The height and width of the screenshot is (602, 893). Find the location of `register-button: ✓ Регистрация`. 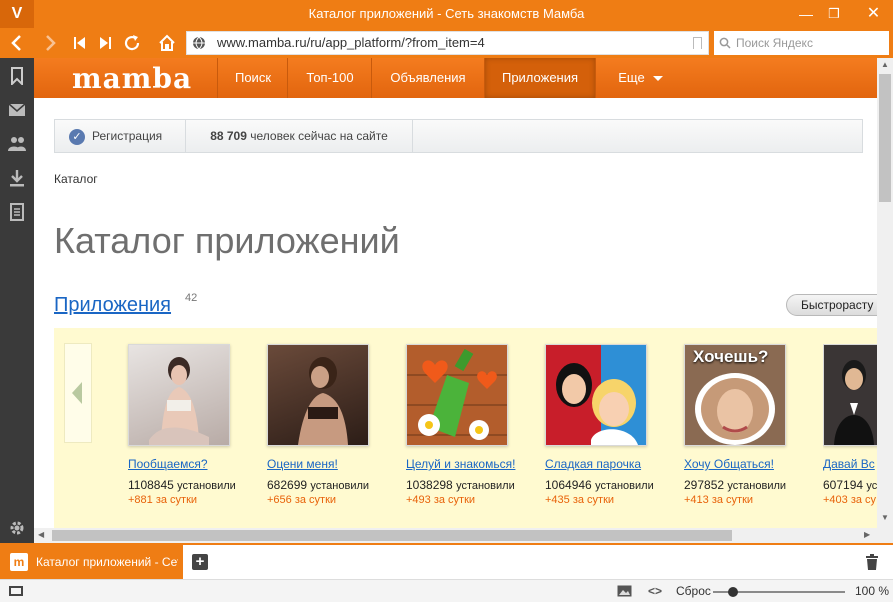

register-button: ✓ Регистрация is located at coordinates (120, 136).